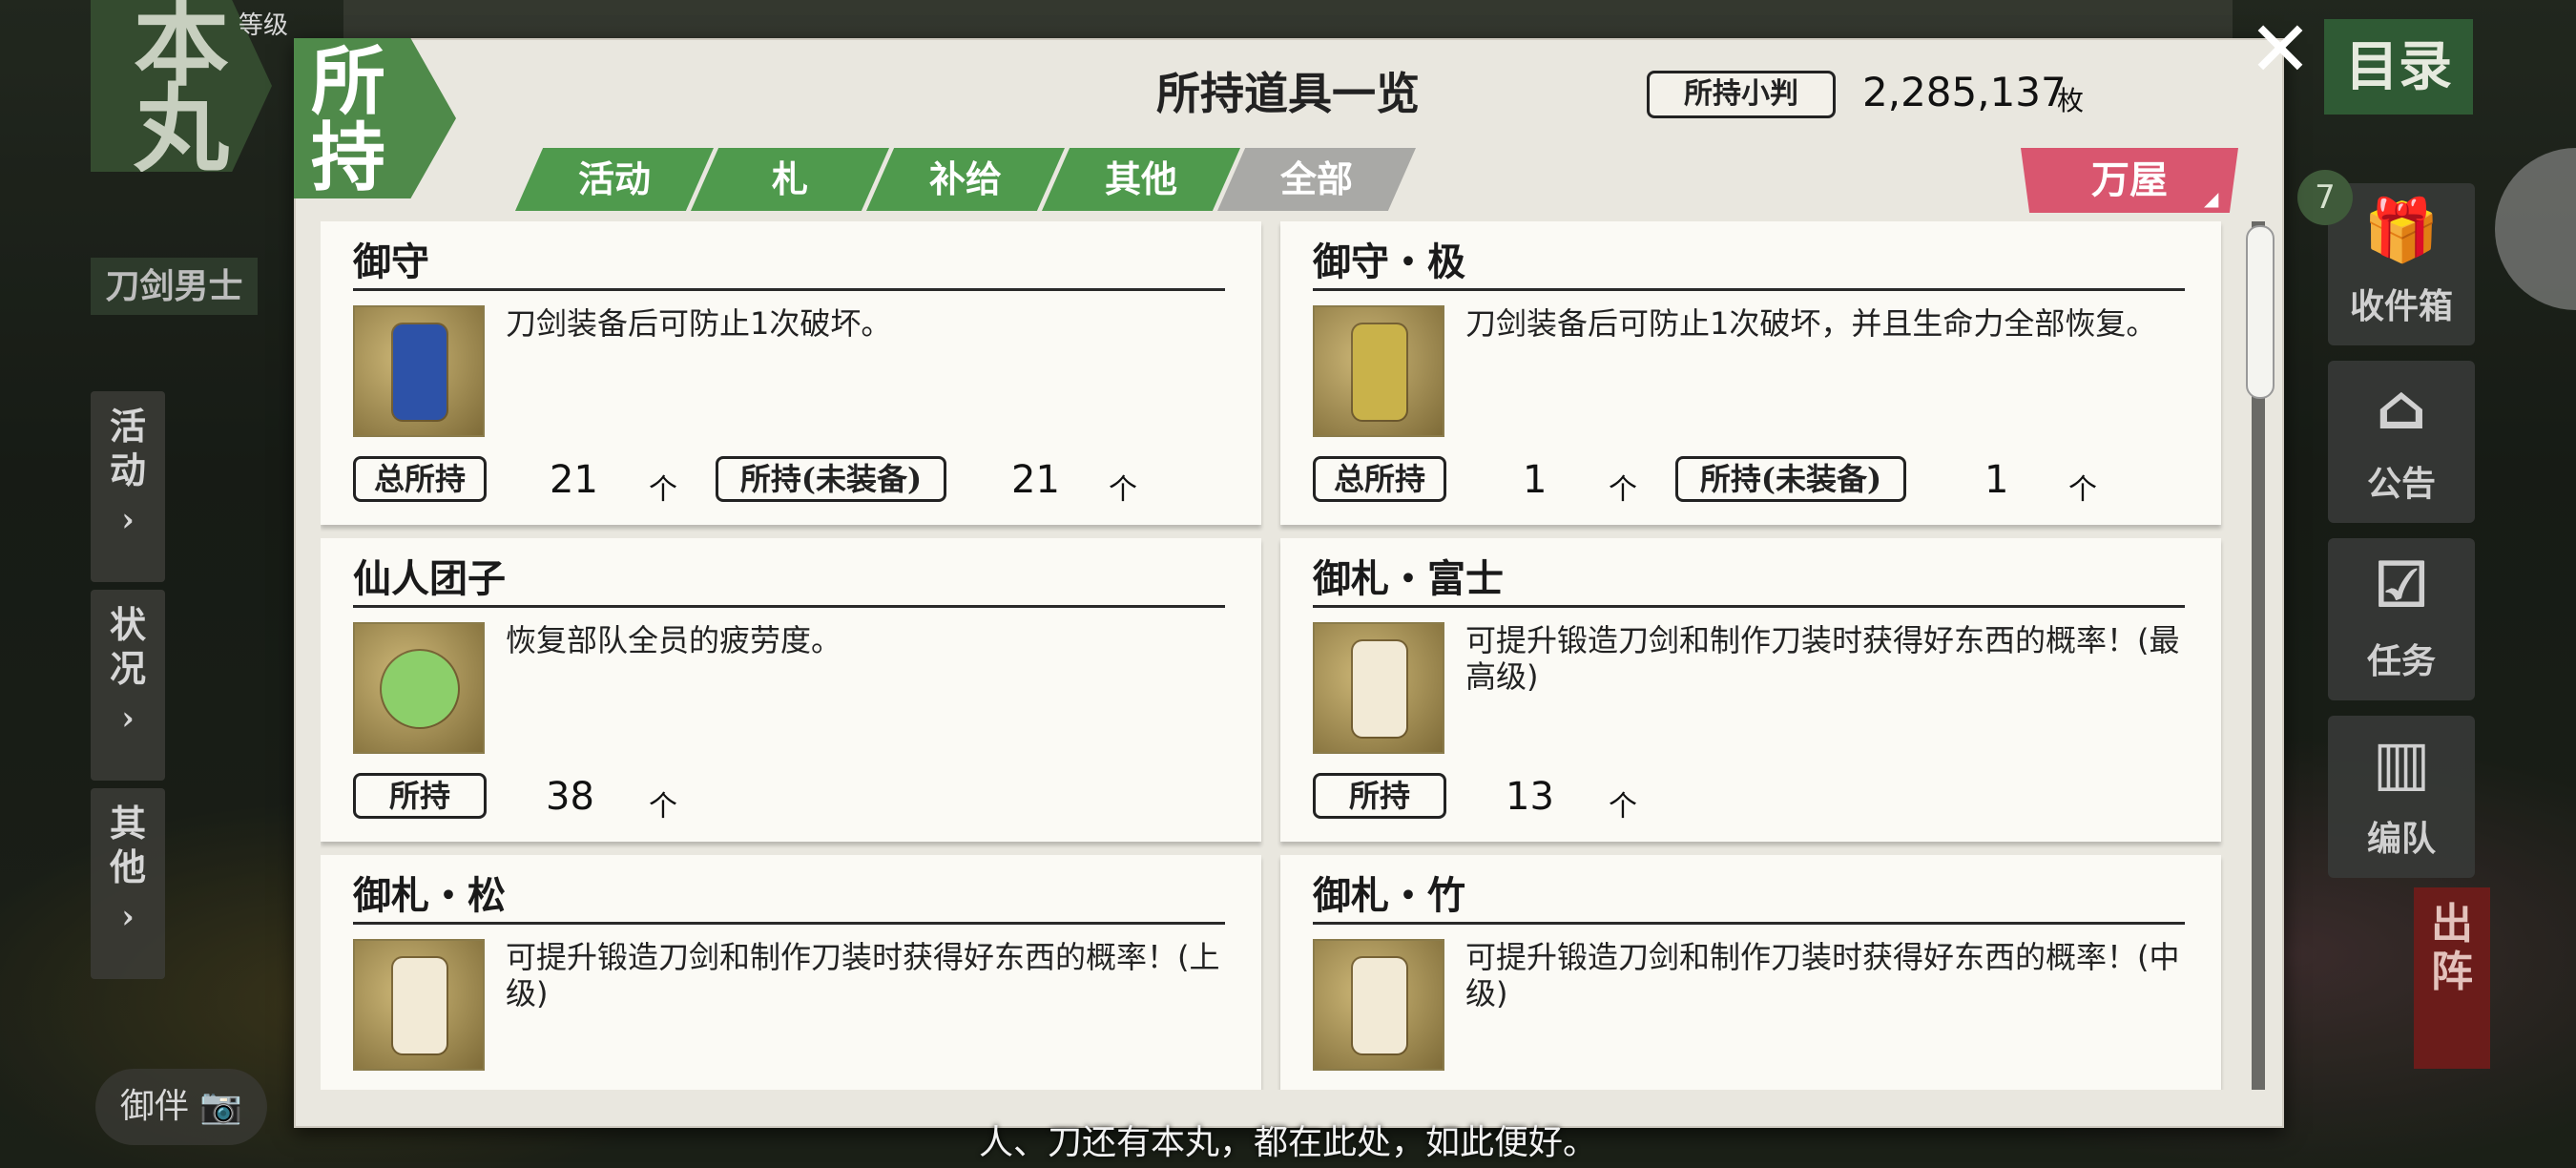 This screenshot has width=2576, height=1168. I want to click on sortie-label: 出阵, so click(2452, 948).